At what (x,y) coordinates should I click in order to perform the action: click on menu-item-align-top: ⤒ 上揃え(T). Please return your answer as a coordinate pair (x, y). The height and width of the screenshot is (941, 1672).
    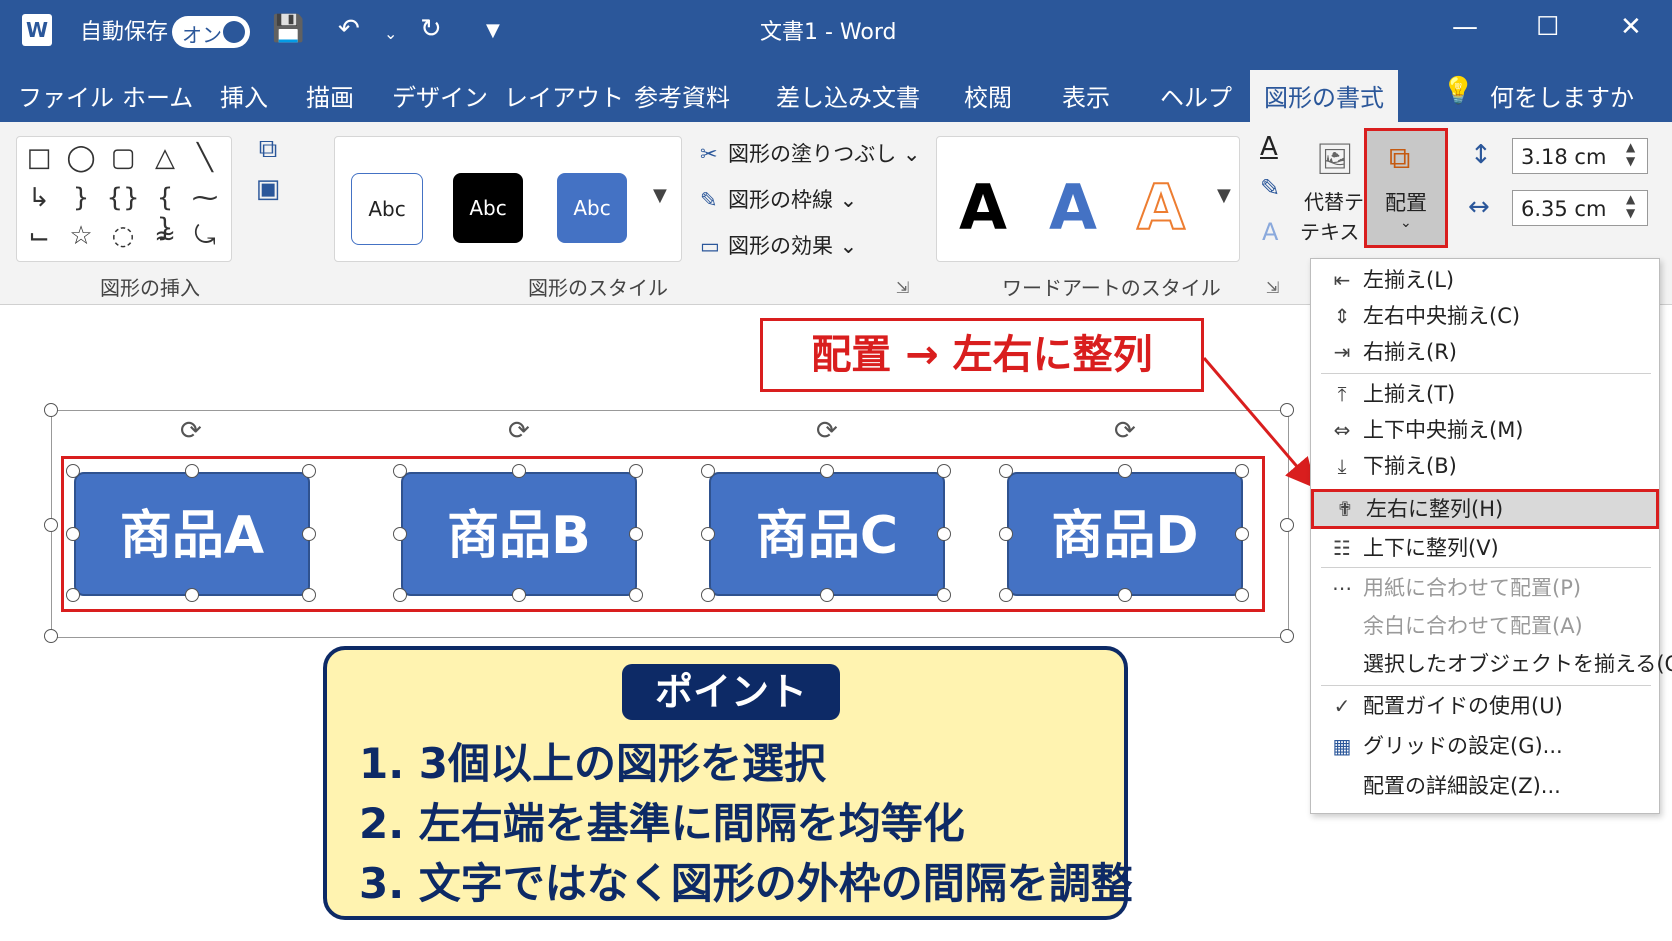
    Looking at the image, I should click on (1485, 394).